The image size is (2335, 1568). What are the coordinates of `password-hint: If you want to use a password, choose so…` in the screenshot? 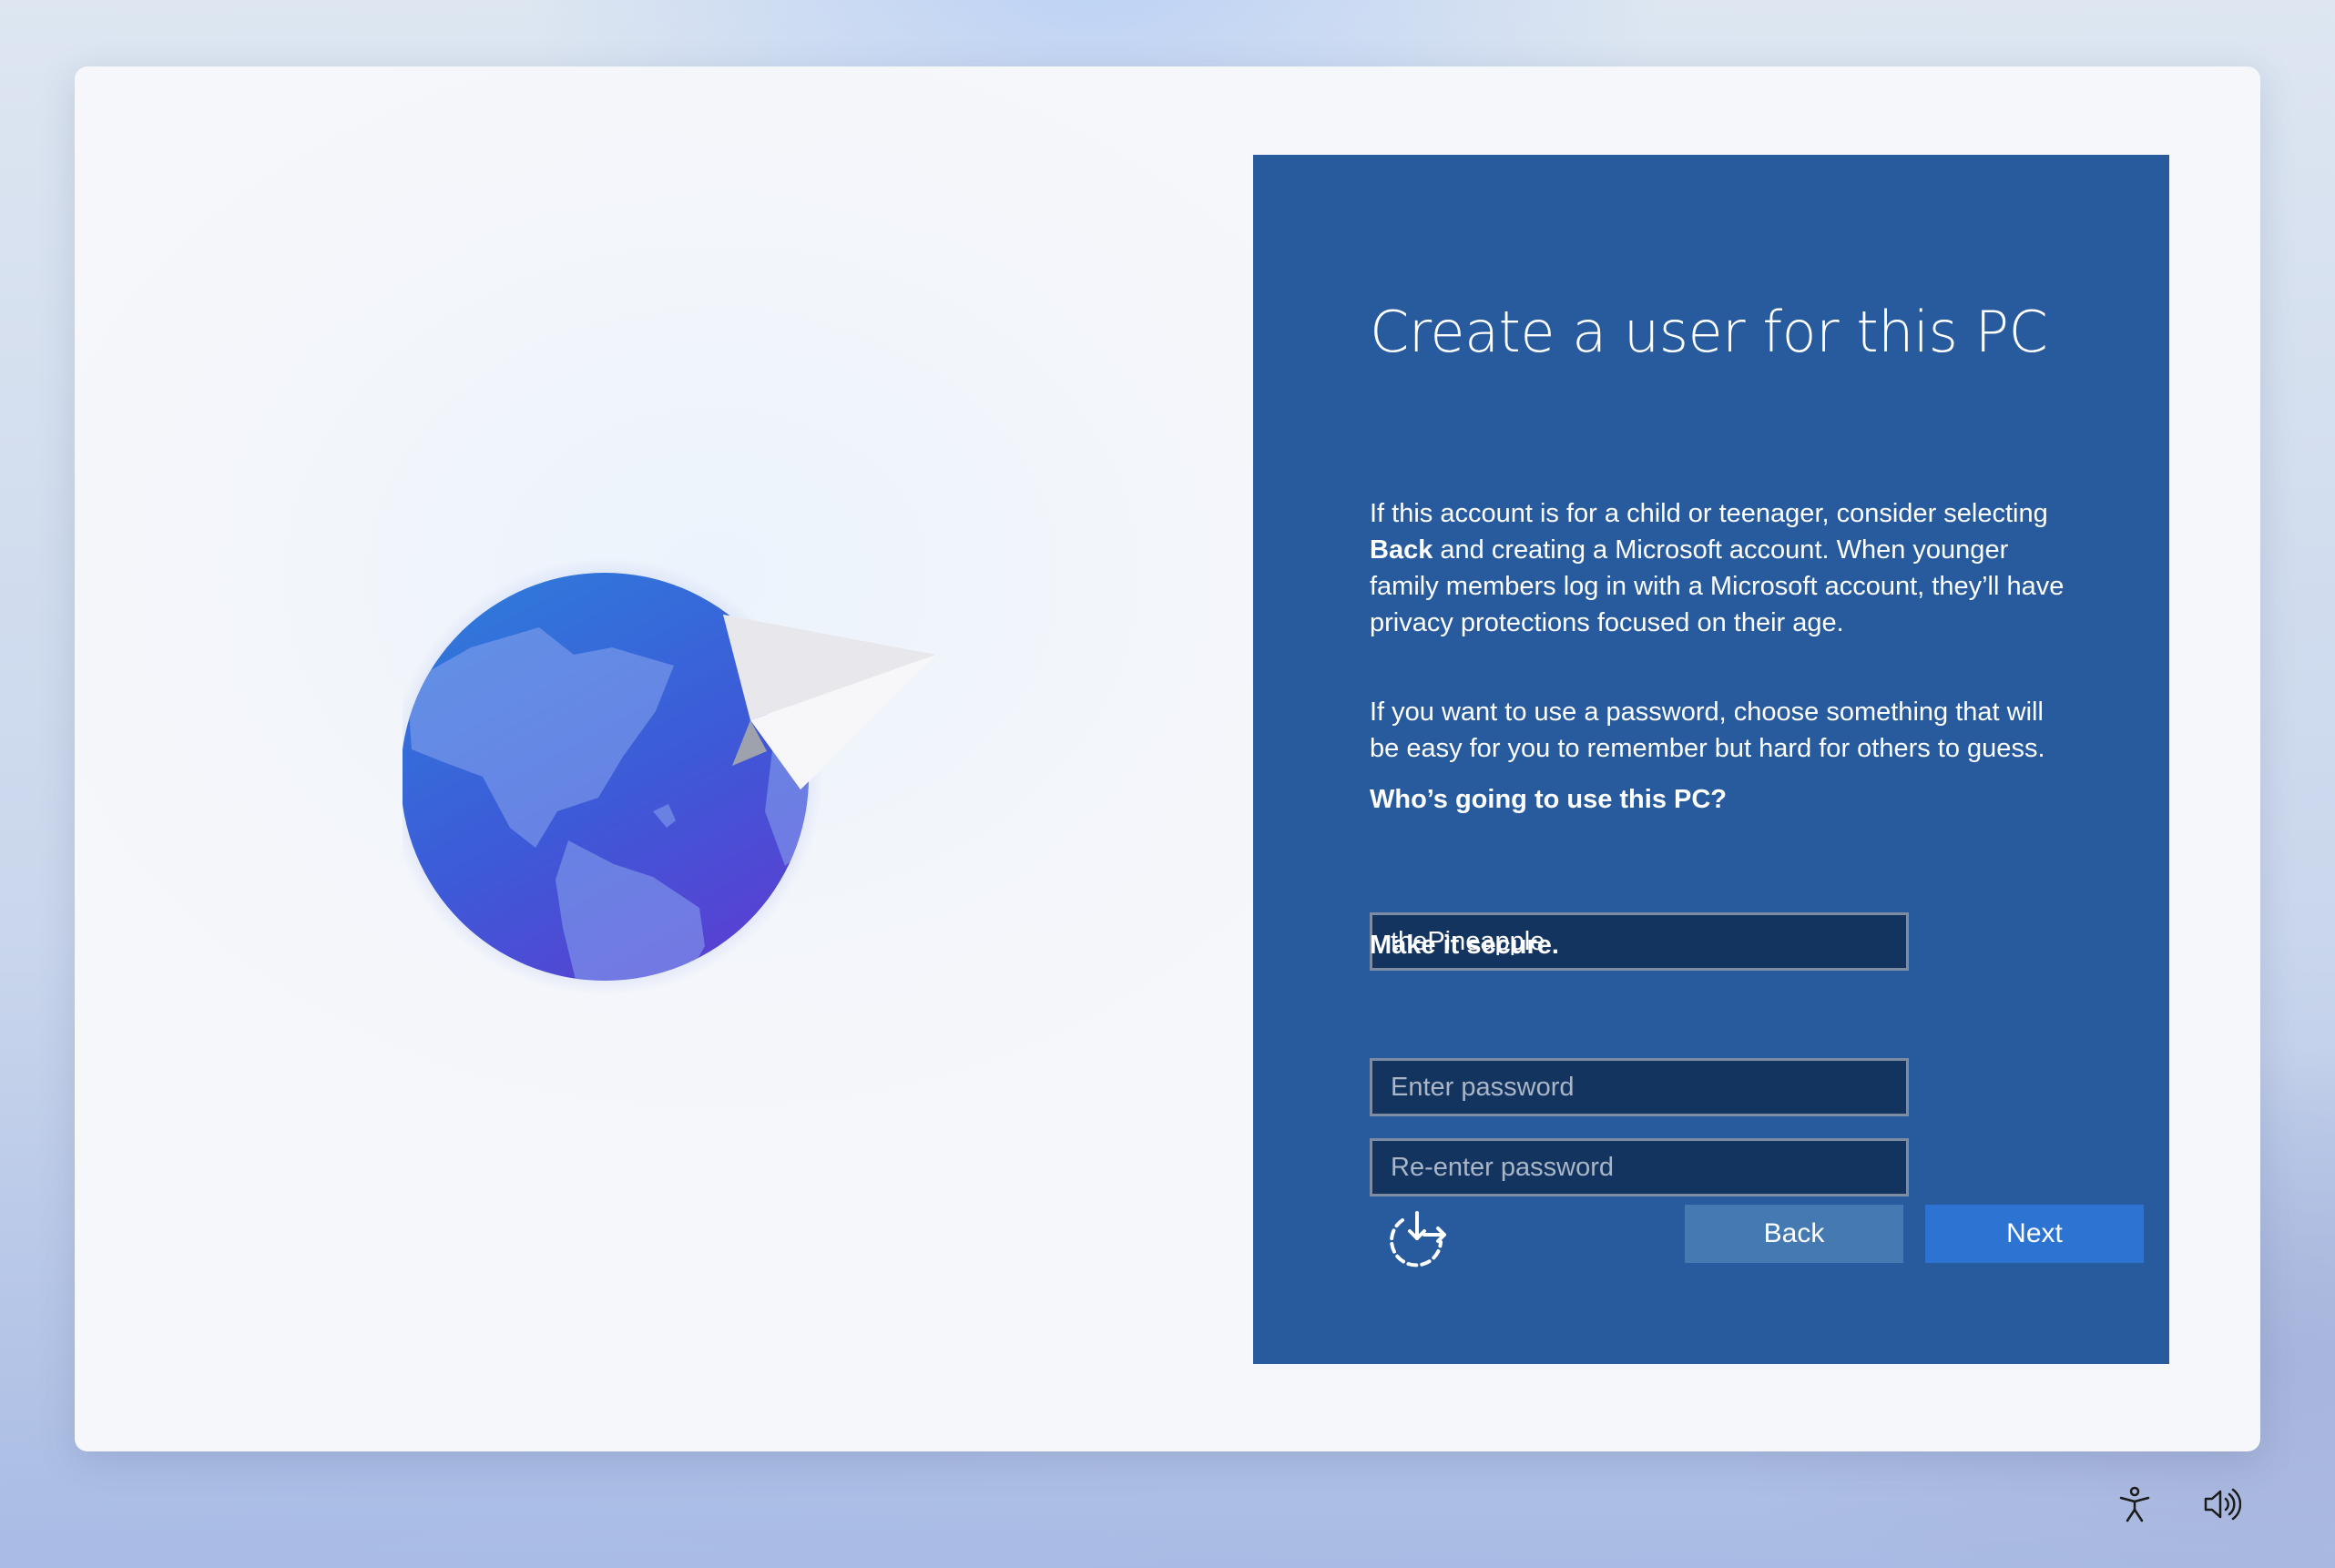 It's located at (1707, 730).